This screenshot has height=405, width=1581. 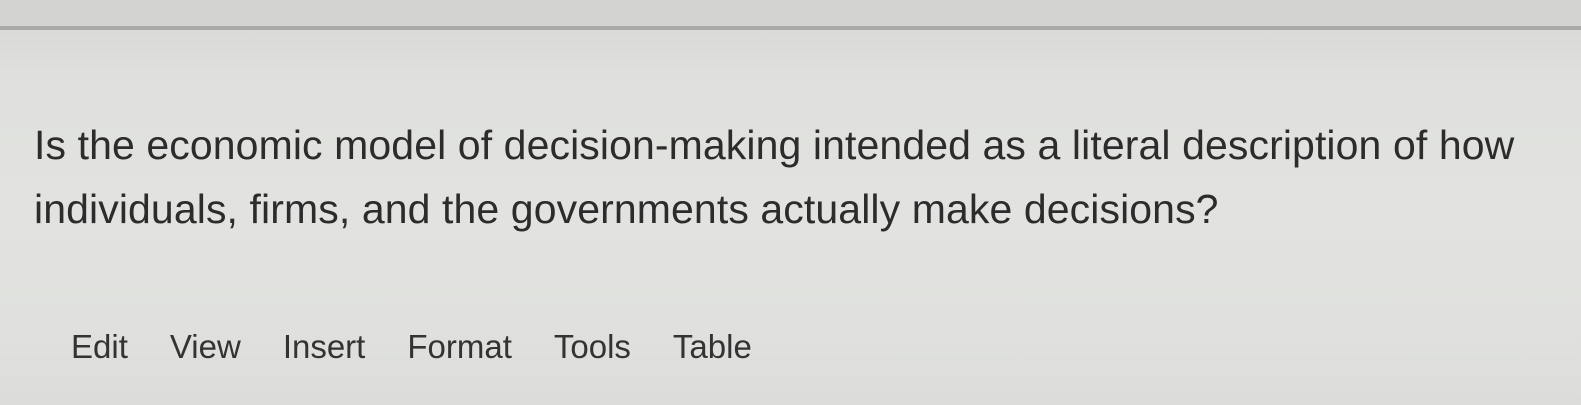 I want to click on menu-insert: Insert, so click(x=324, y=347).